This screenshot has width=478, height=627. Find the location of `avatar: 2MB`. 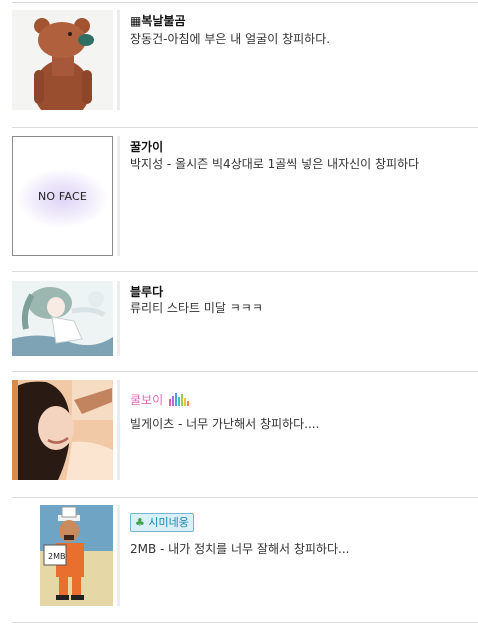

avatar: 2MB is located at coordinates (62, 555).